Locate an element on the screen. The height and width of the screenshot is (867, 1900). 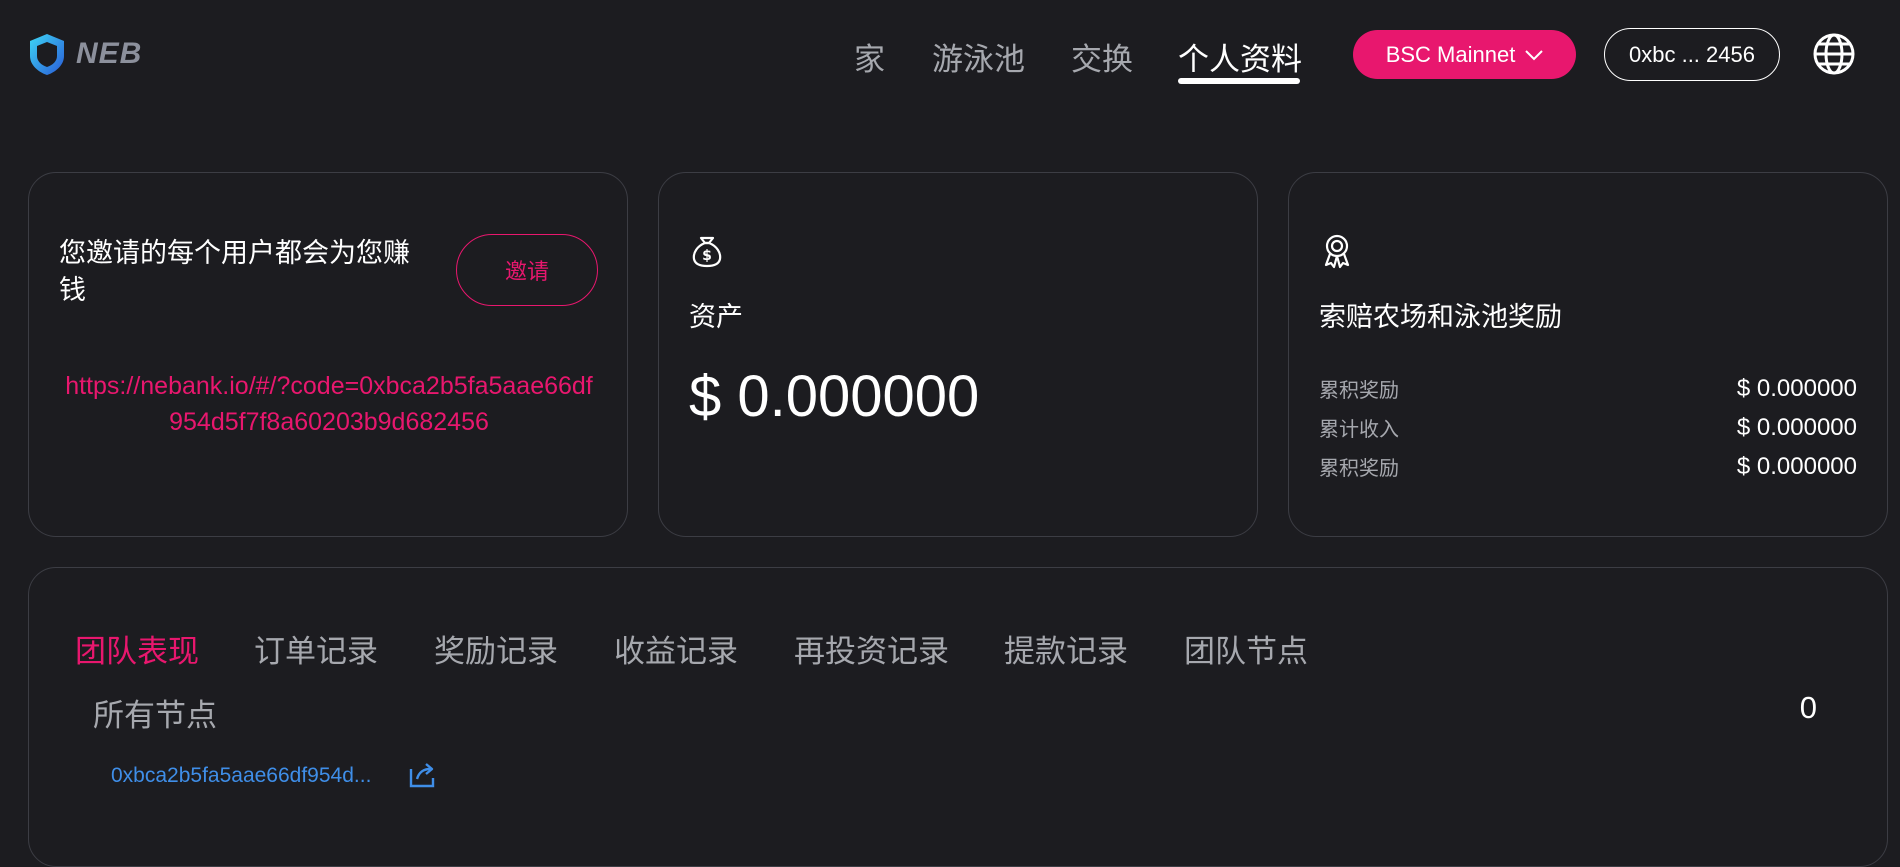
reward-label: 累计收入 is located at coordinates (1359, 430).